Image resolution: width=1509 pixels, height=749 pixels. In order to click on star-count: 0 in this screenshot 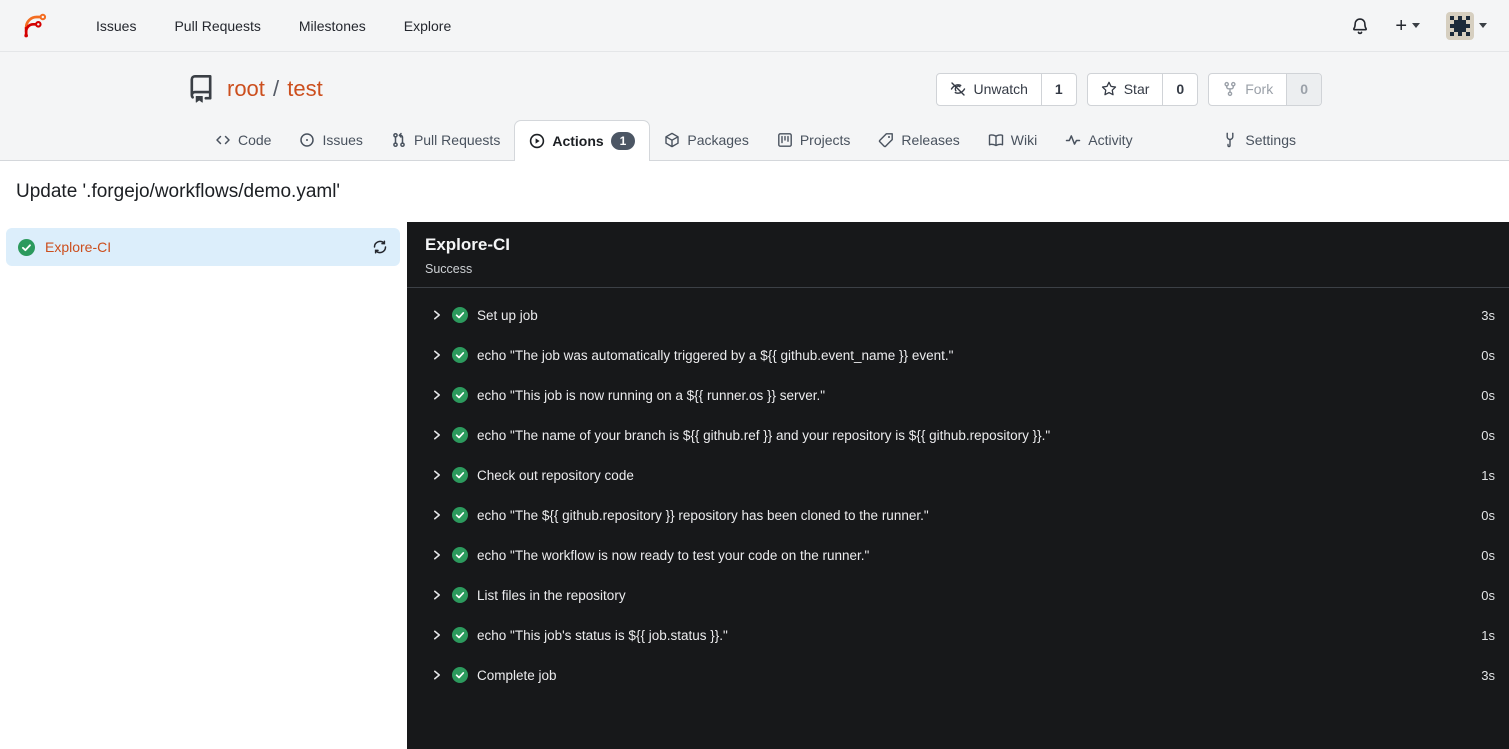, I will do `click(1179, 89)`.